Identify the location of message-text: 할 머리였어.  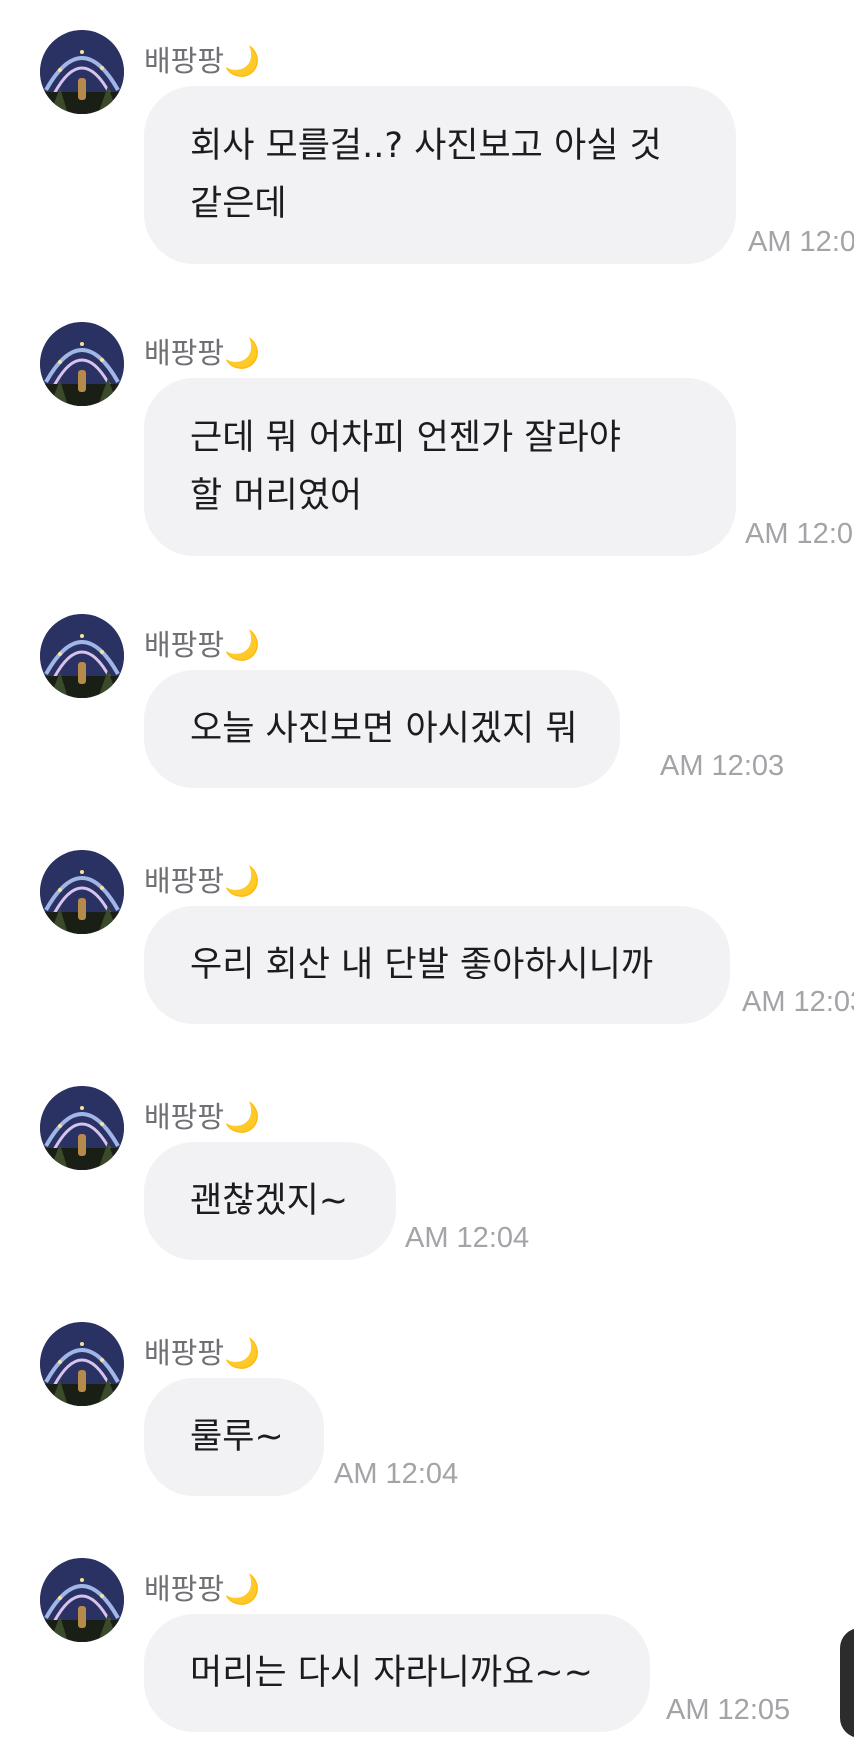
(276, 496).